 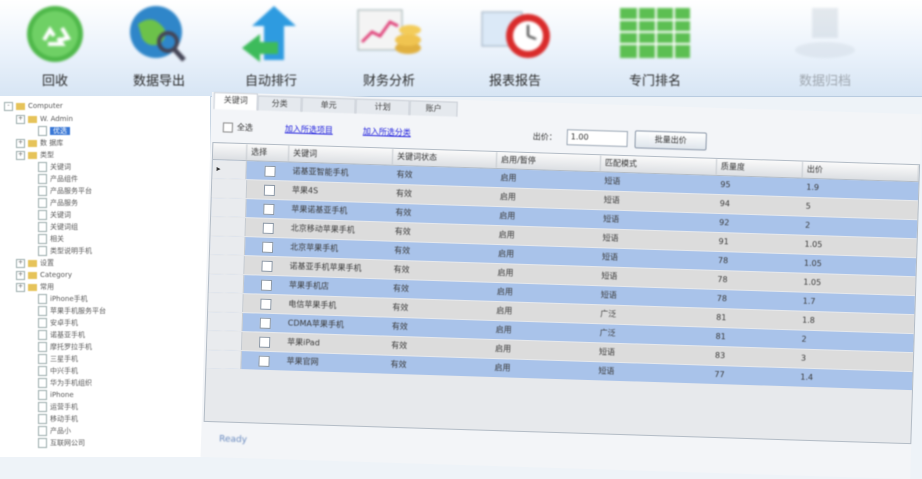 I want to click on tab-keywords: 关键词, so click(x=235, y=101).